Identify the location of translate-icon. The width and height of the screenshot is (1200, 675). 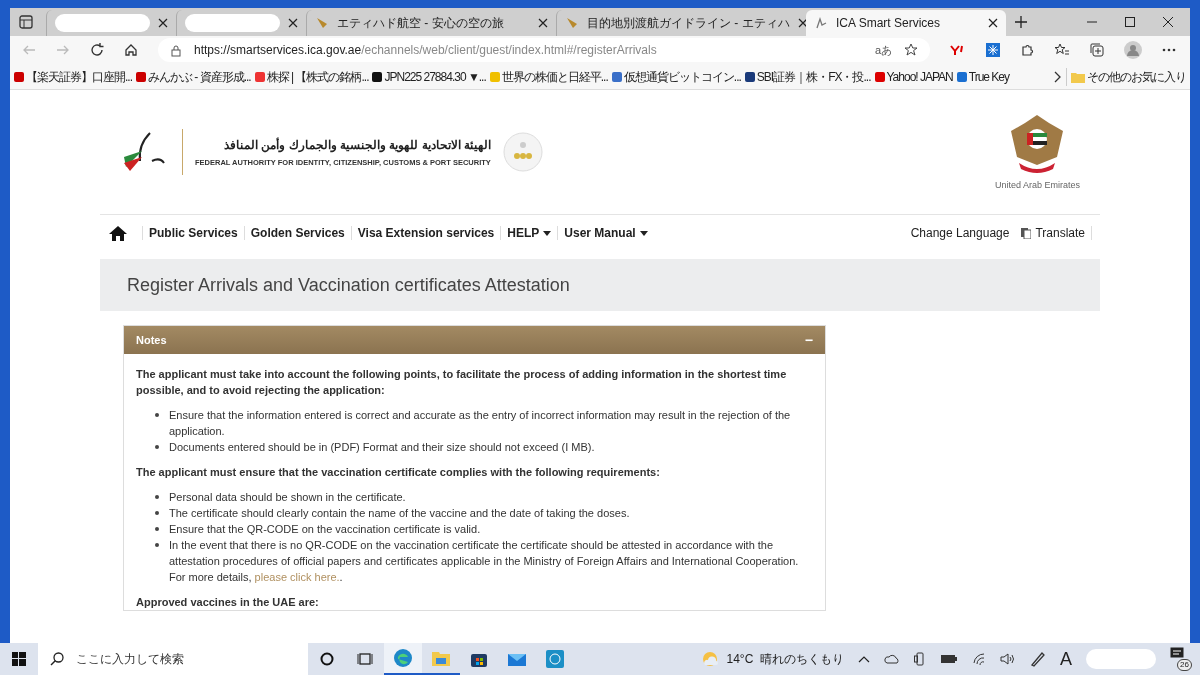
(1026, 233).